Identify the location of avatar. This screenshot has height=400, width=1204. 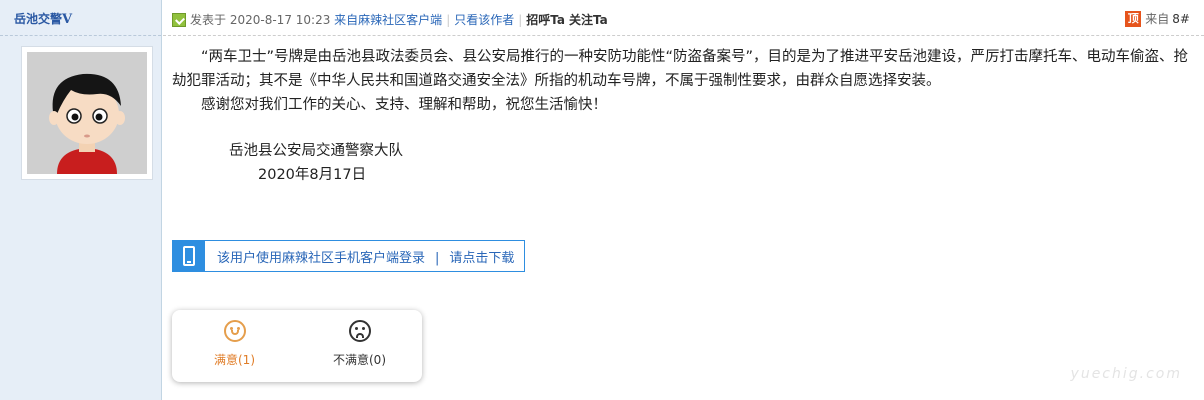
(87, 113).